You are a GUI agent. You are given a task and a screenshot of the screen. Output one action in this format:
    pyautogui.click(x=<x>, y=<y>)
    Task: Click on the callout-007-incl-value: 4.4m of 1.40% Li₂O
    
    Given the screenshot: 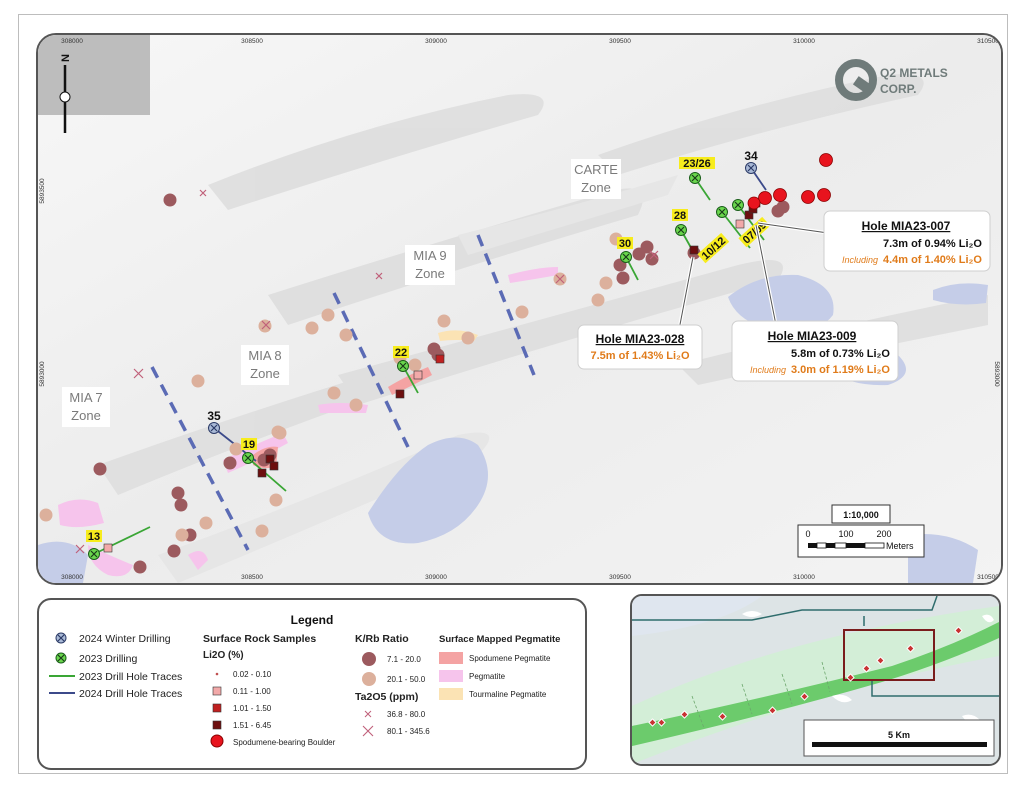 What is the action you would take?
    pyautogui.click(x=932, y=260)
    